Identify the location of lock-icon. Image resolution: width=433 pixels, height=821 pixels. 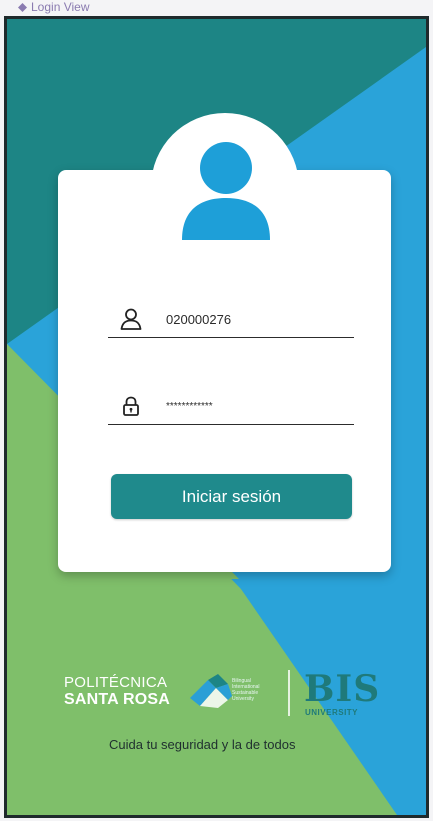
(131, 406).